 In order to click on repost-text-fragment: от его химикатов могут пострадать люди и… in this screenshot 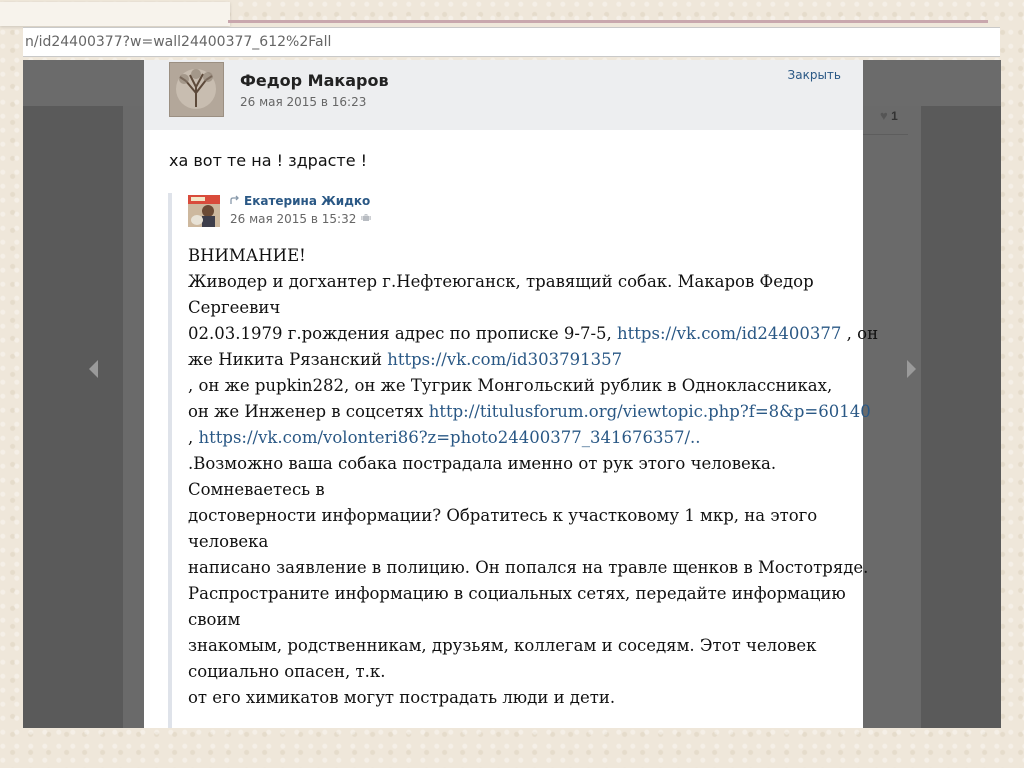, I will do `click(402, 697)`.